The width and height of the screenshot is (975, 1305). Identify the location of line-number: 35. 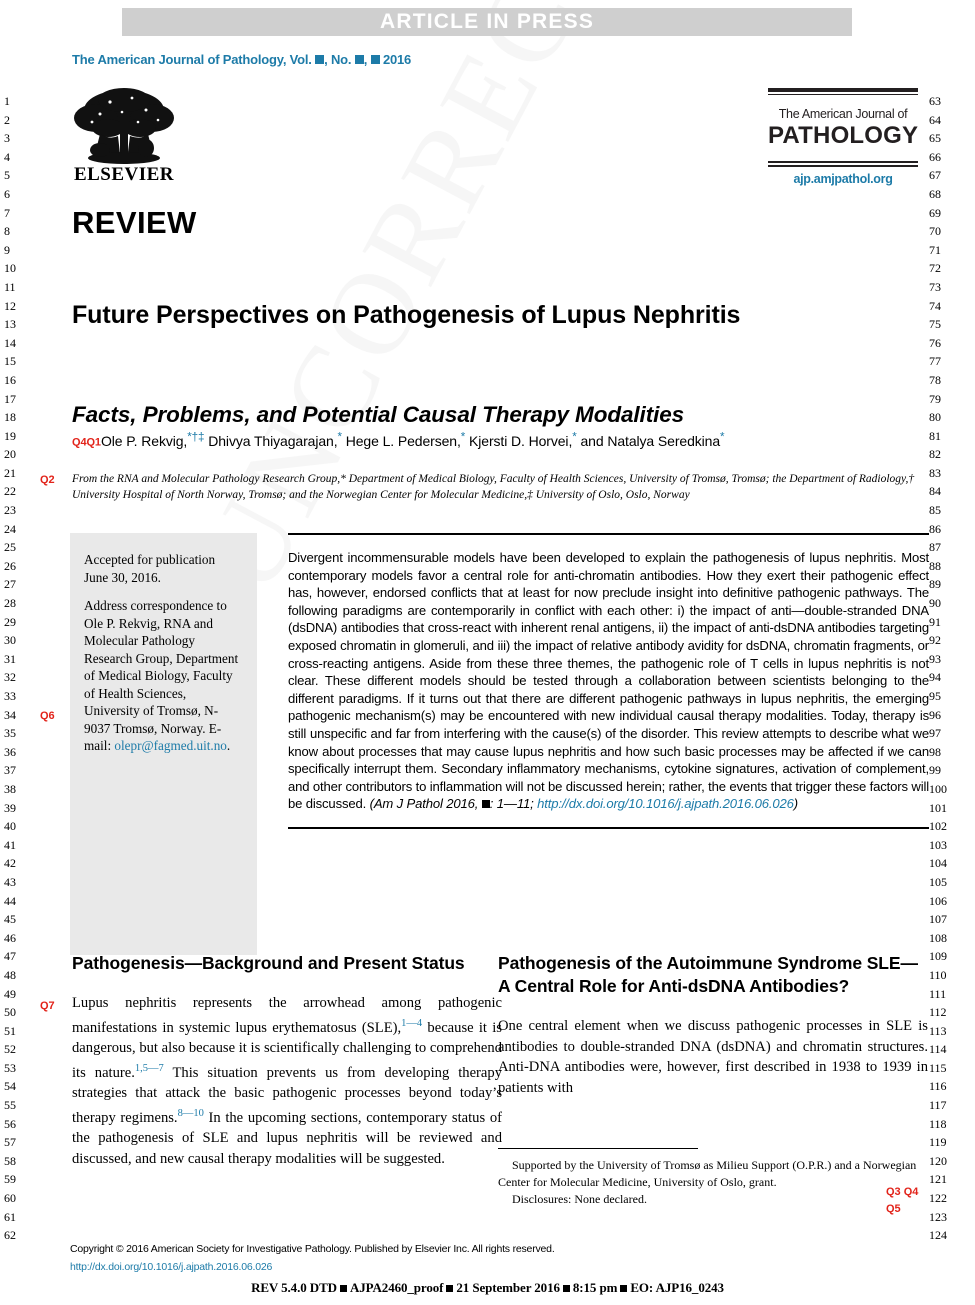
(10, 733).